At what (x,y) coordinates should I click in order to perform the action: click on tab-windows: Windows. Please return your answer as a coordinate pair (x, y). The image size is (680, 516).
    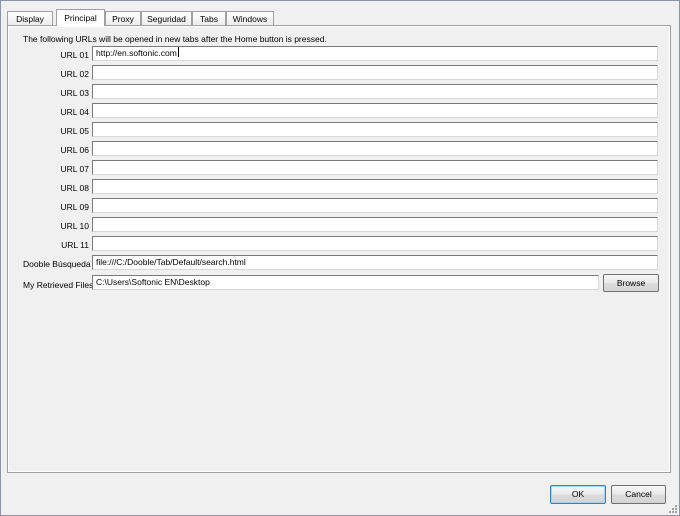
    Looking at the image, I should click on (250, 18).